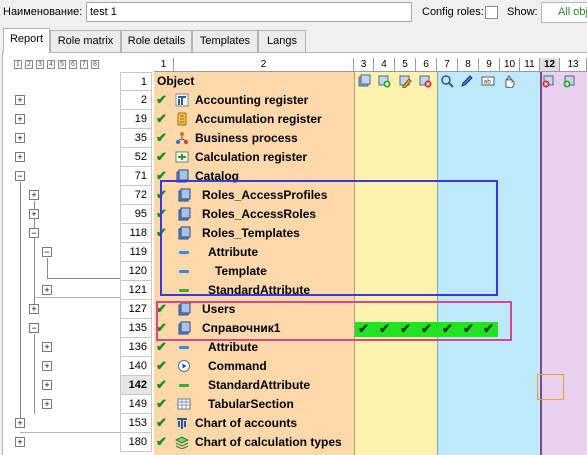 This screenshot has height=455, width=587. What do you see at coordinates (73, 64) in the screenshot?
I see `level-button-6: 6` at bounding box center [73, 64].